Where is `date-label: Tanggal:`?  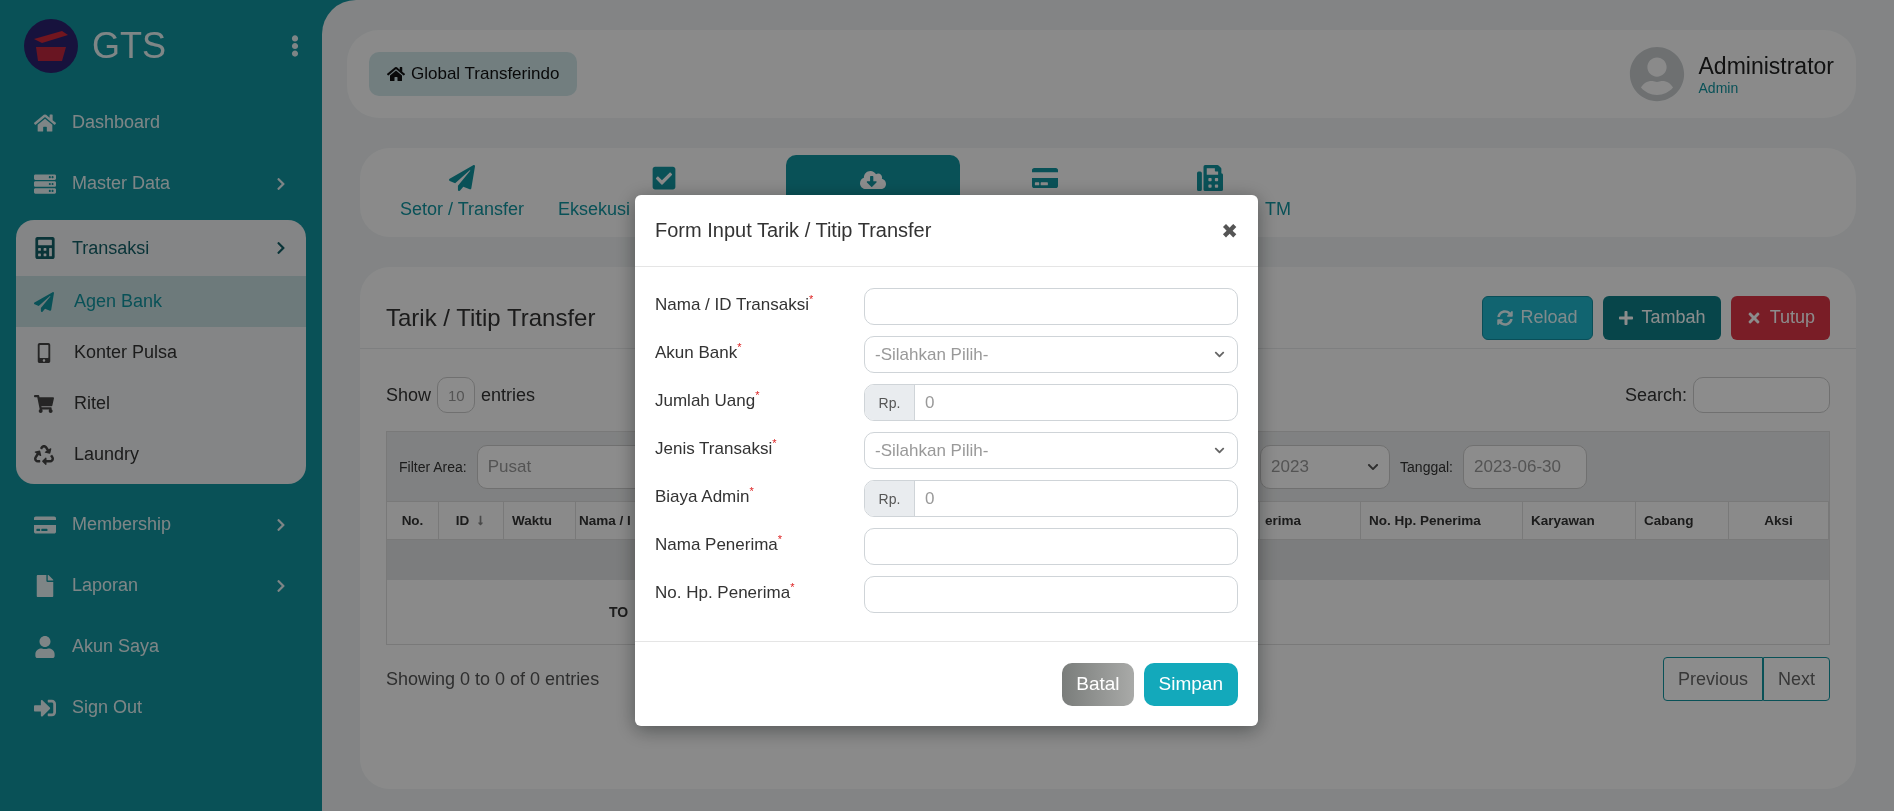 date-label: Tanggal: is located at coordinates (1426, 466).